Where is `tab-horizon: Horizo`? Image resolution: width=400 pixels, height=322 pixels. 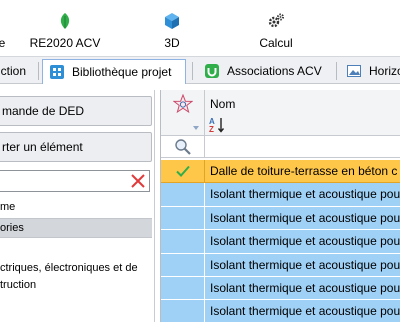 tab-horizon: Horizo is located at coordinates (371, 70).